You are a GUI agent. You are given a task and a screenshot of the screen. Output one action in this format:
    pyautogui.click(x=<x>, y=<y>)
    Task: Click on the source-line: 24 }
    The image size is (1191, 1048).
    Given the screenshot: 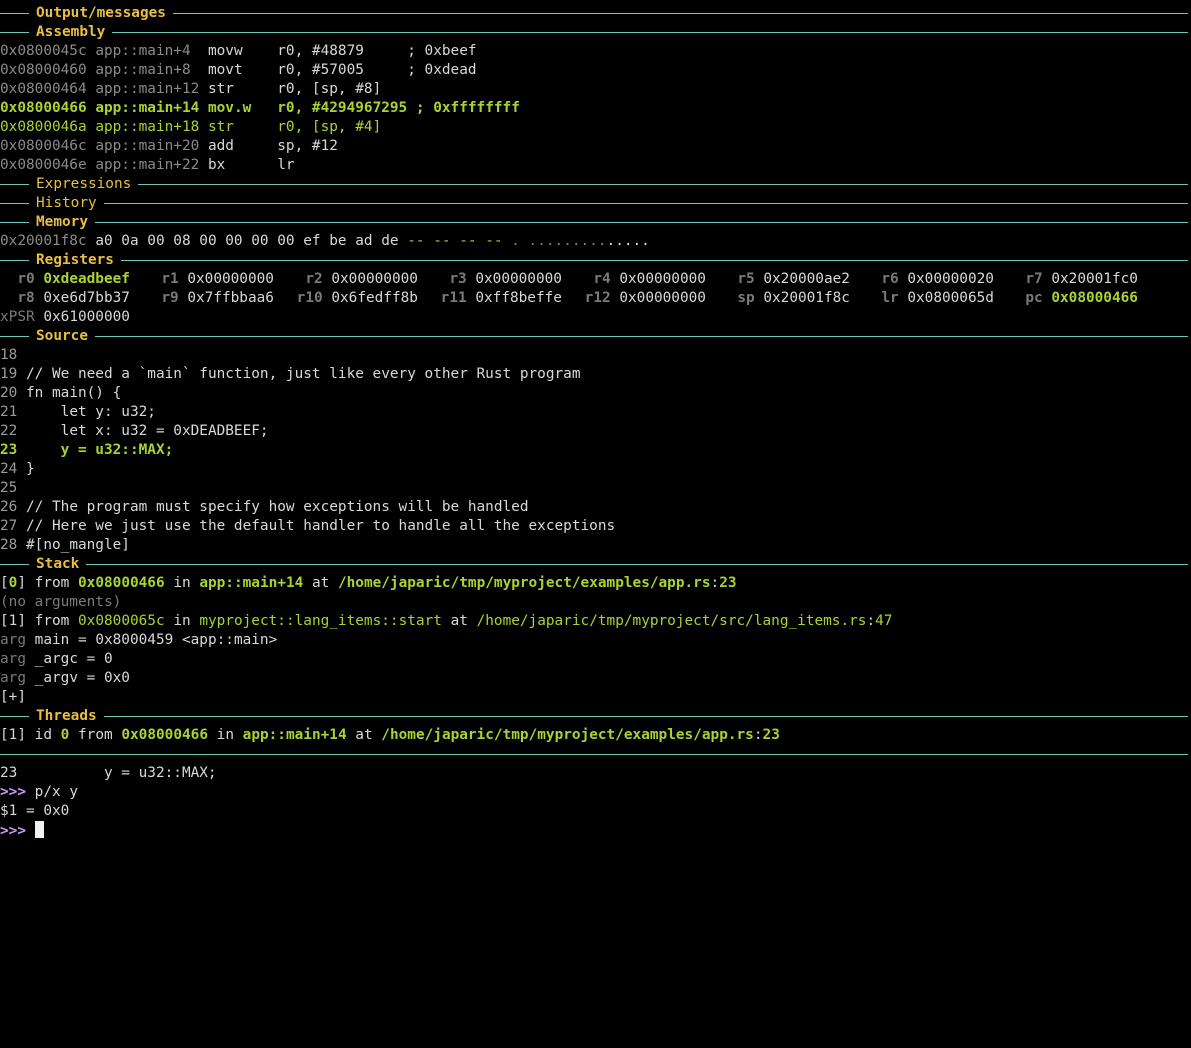 What is the action you would take?
    pyautogui.click(x=17, y=469)
    